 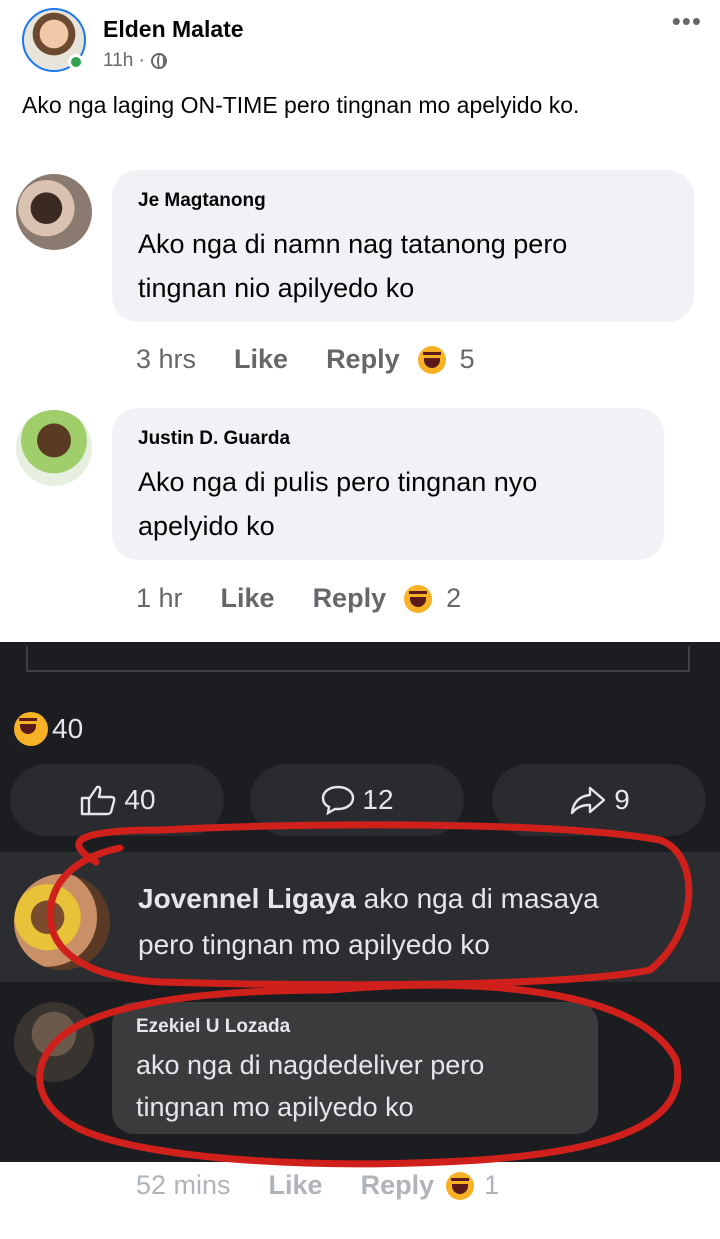 I want to click on share-arrow-icon, so click(x=588, y=800).